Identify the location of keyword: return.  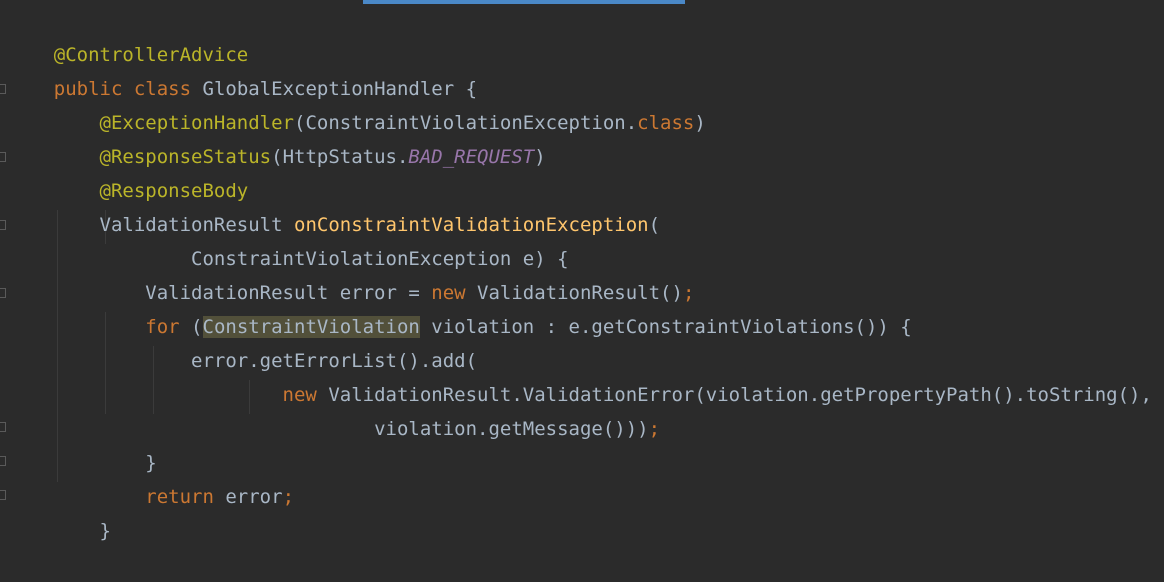
(179, 497).